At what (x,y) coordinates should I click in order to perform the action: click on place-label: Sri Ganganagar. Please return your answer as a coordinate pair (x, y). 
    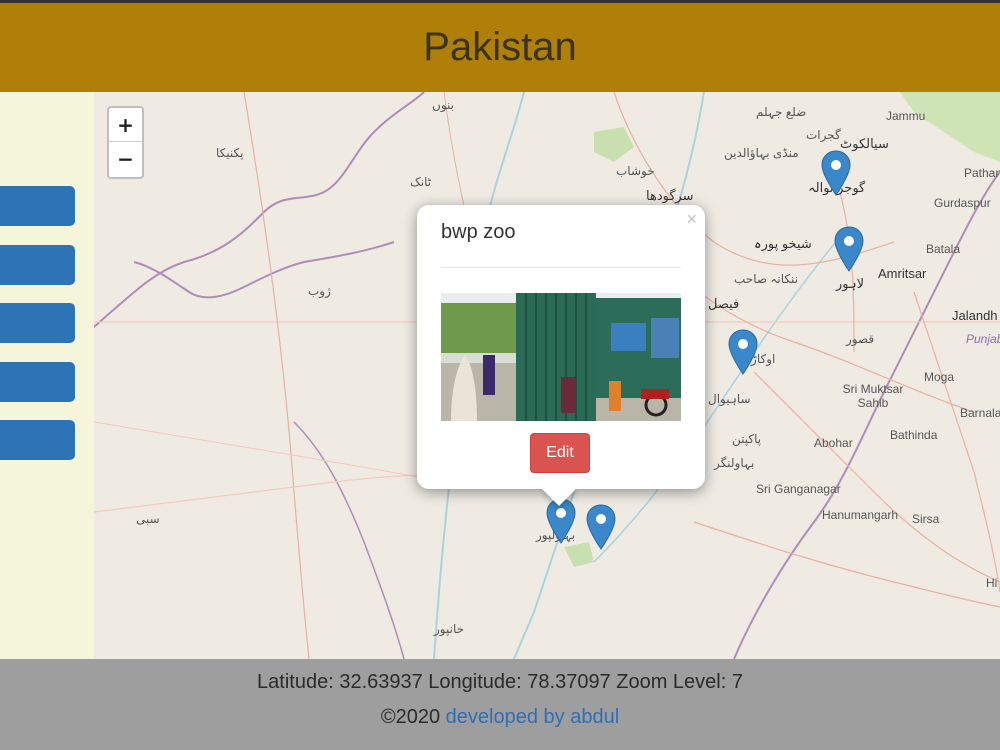
    Looking at the image, I should click on (798, 489).